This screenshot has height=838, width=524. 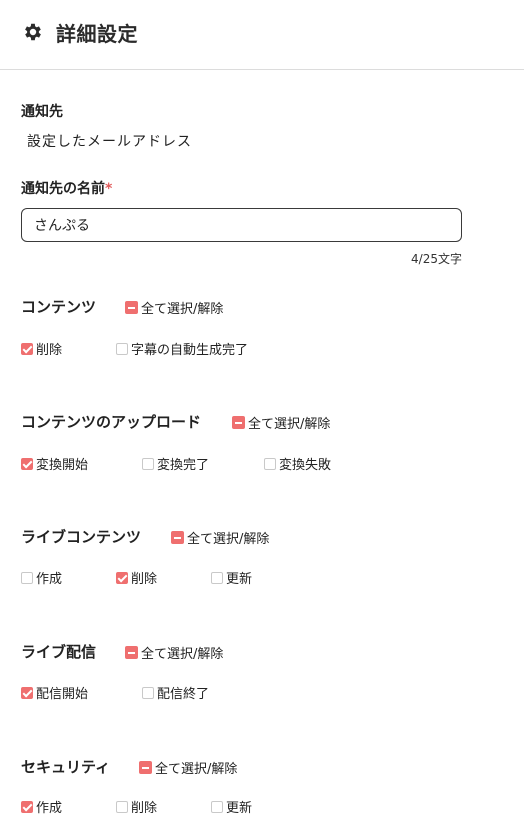 What do you see at coordinates (41, 348) in the screenshot?
I see `checkbox-contents-delete: 削除` at bounding box center [41, 348].